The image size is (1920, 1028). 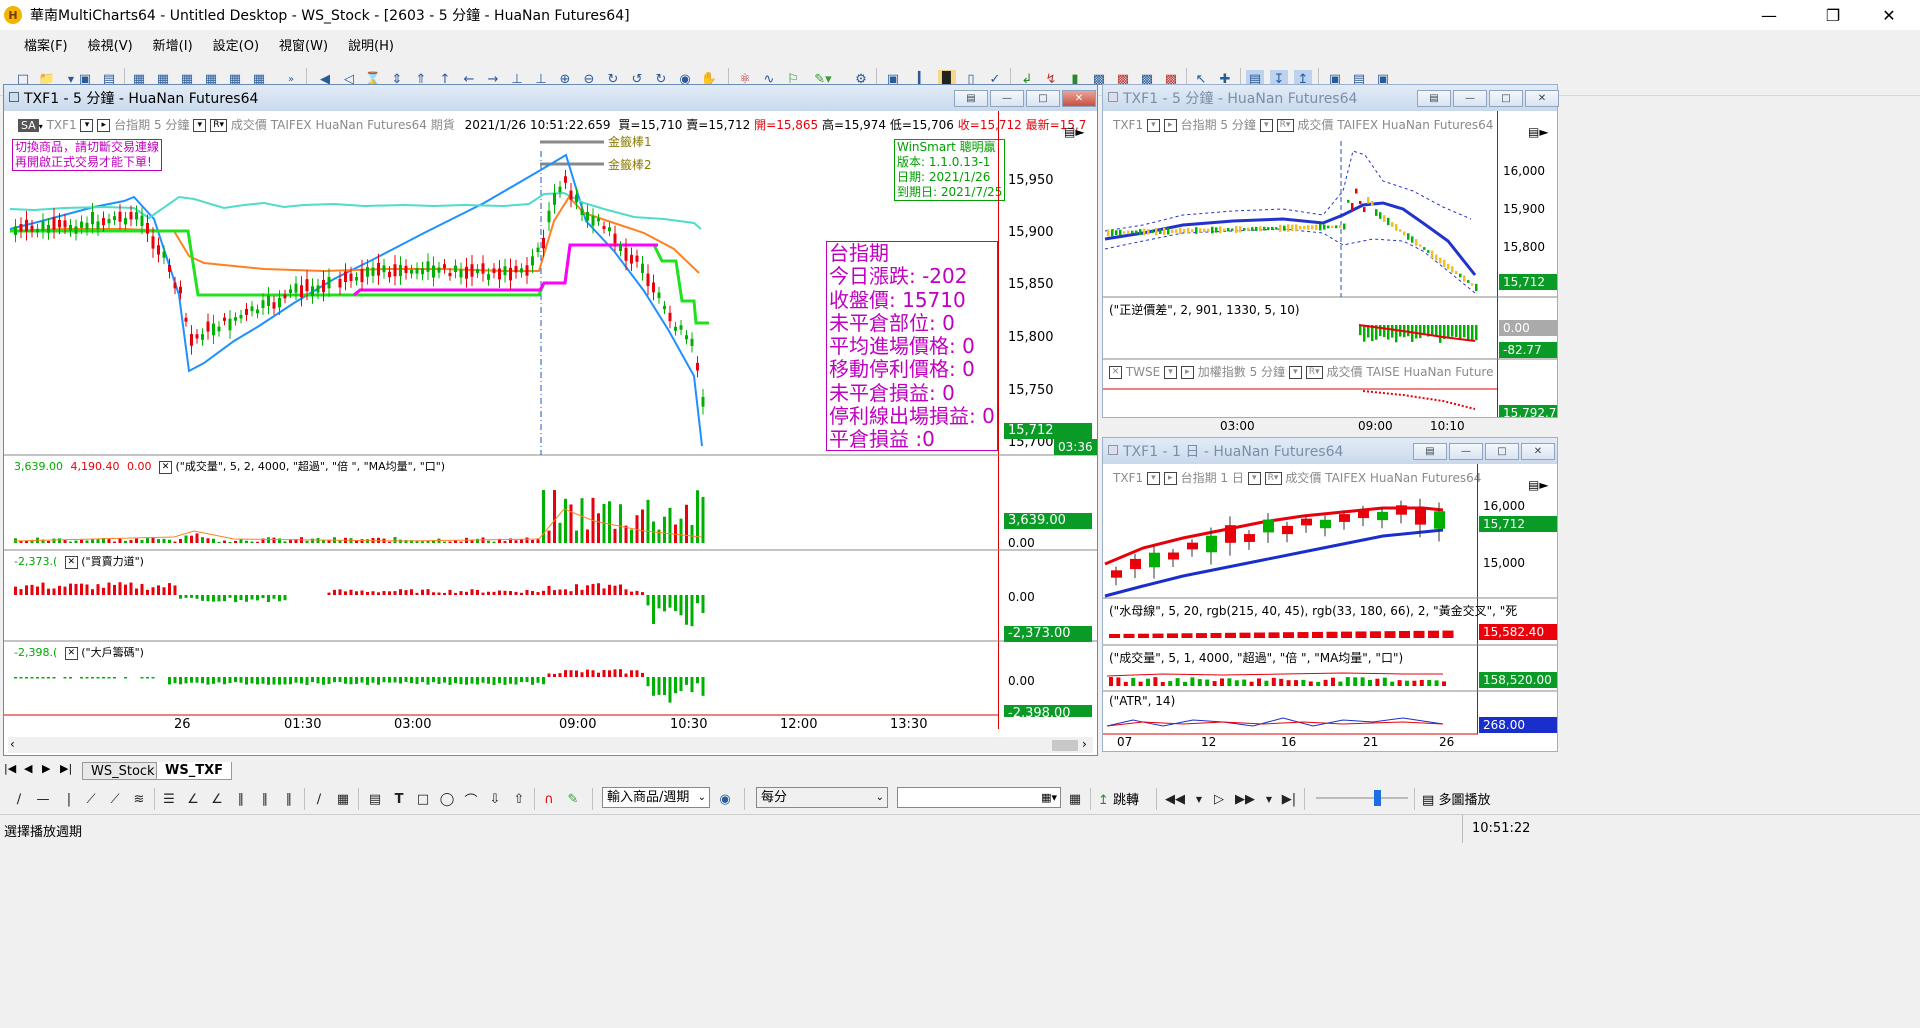 What do you see at coordinates (549, 799) in the screenshot?
I see `magnet-icon: ∩` at bounding box center [549, 799].